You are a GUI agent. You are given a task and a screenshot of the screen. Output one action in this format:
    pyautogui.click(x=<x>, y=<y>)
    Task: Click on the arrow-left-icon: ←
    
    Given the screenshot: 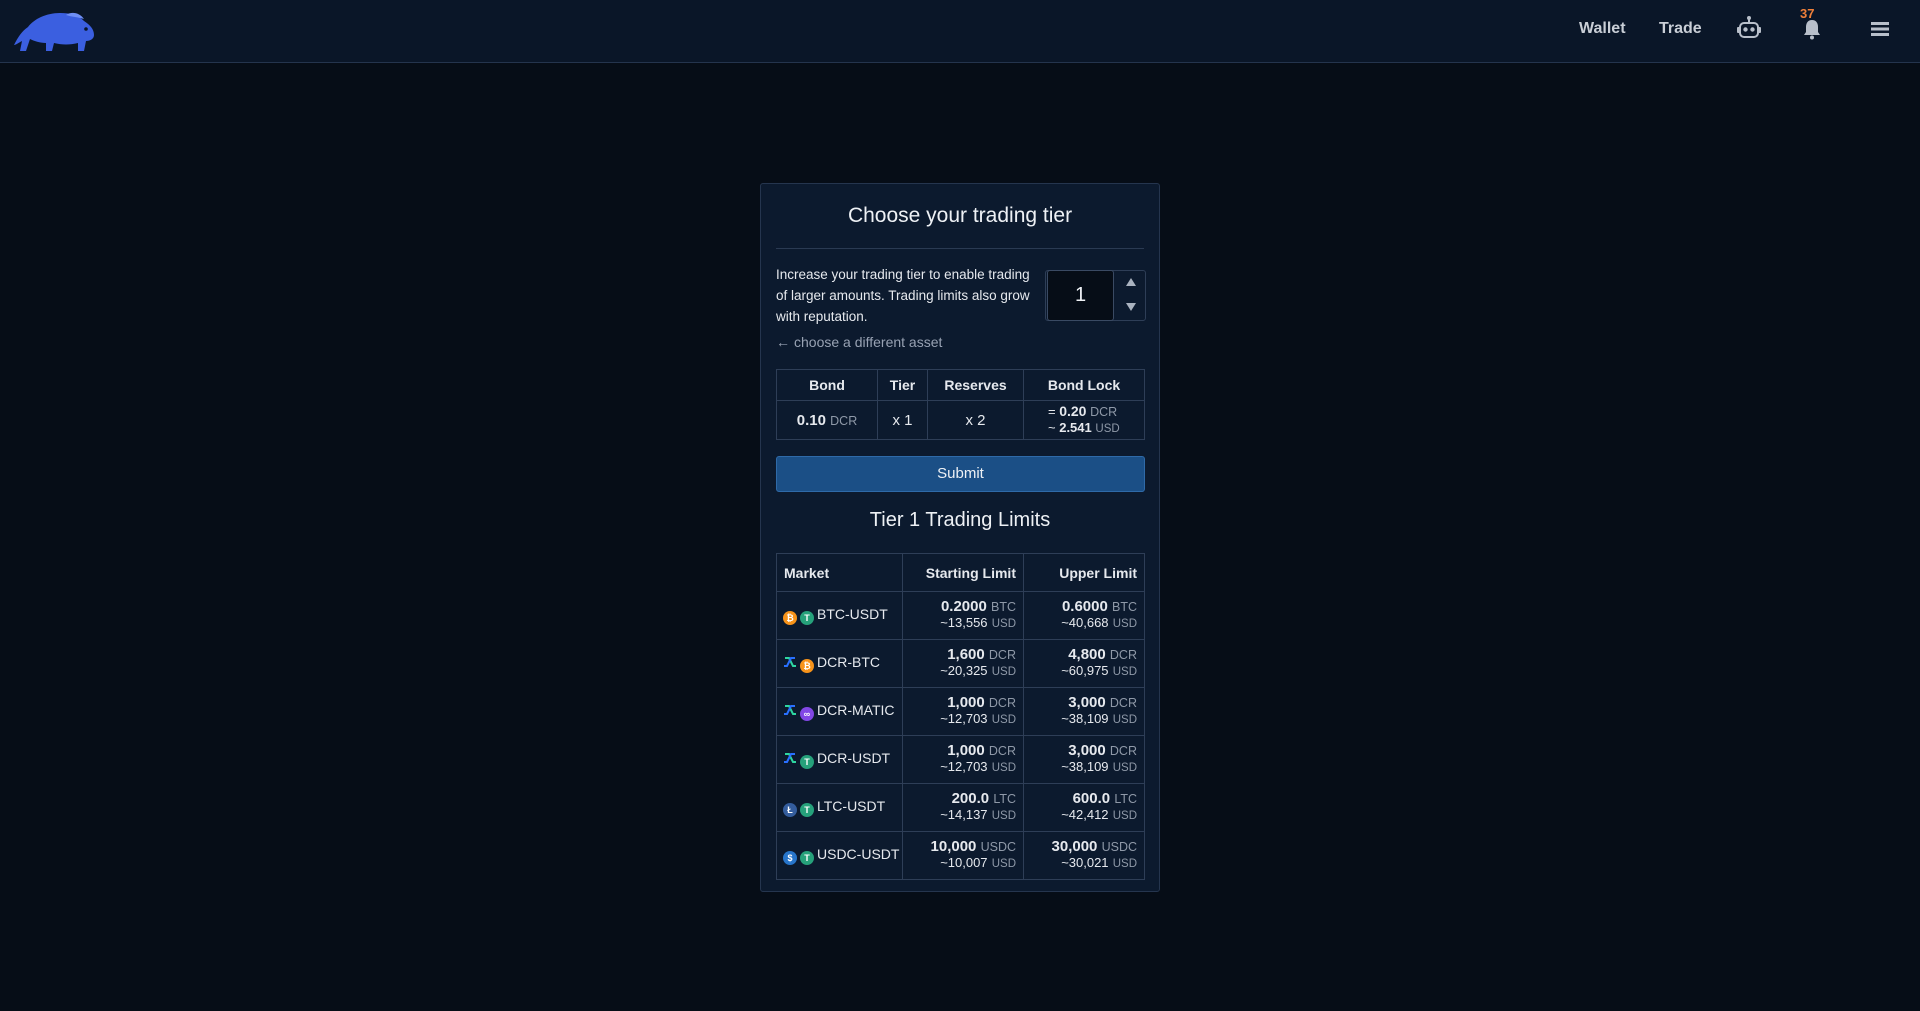 What is the action you would take?
    pyautogui.click(x=783, y=342)
    